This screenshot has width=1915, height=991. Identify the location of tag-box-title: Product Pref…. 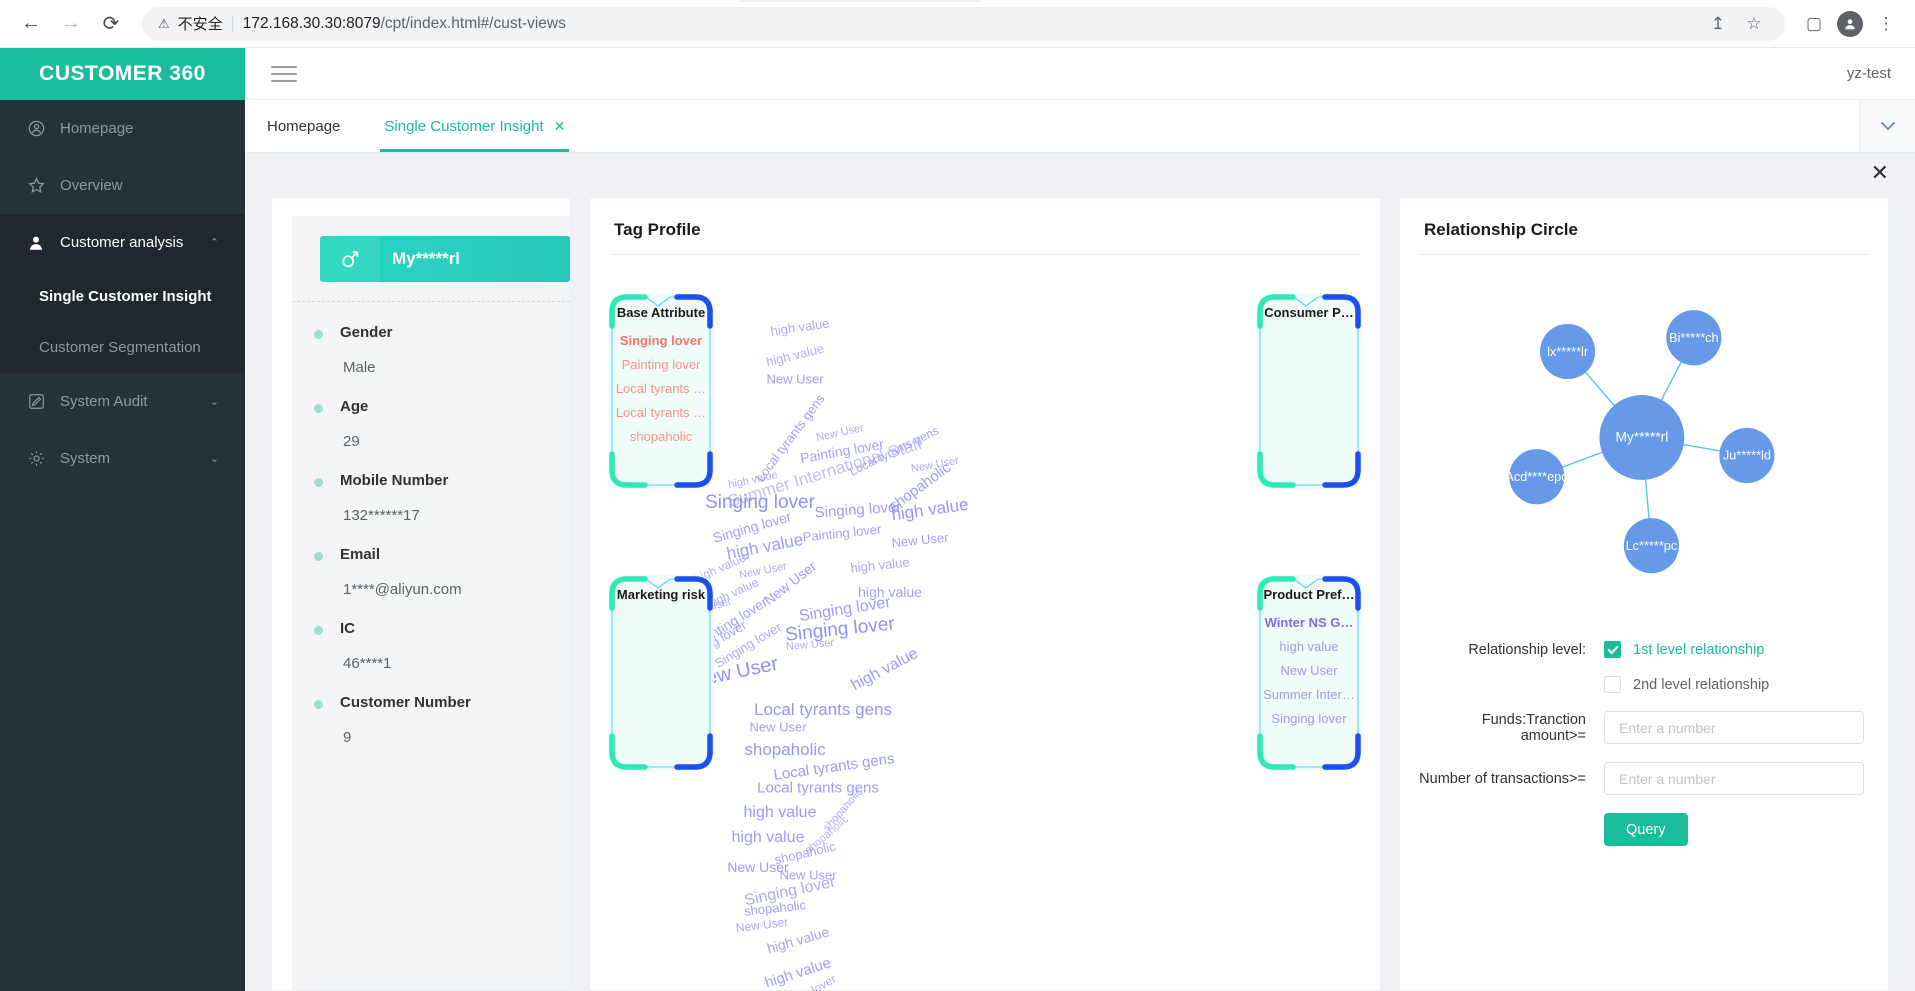
(1309, 594).